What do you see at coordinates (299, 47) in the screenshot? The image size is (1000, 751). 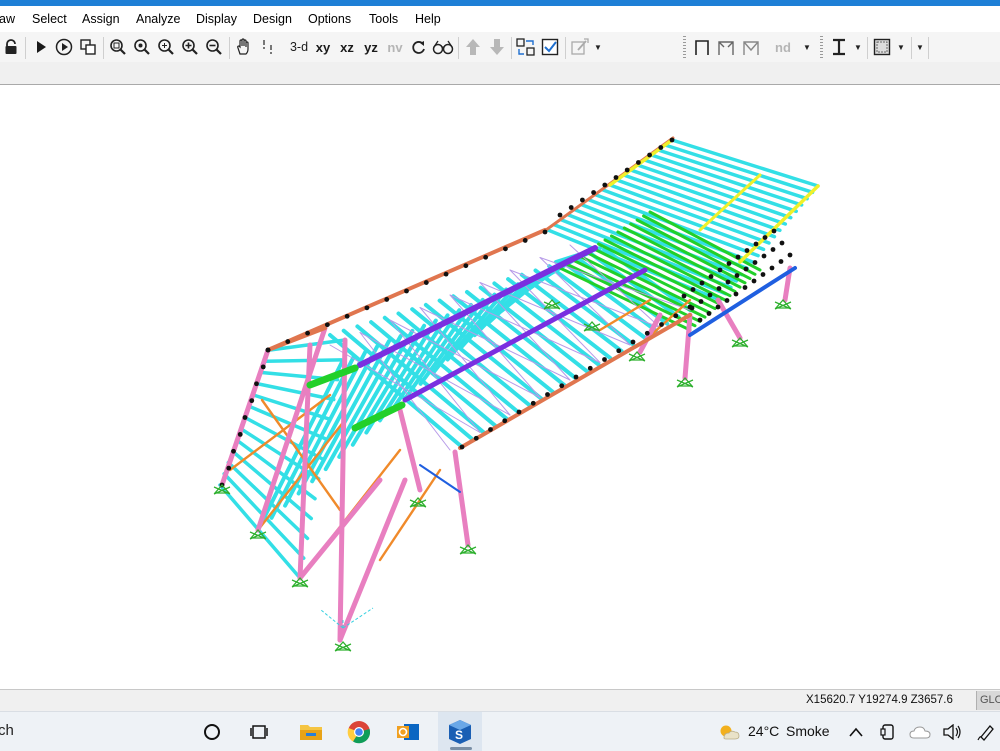 I see `view-3d-button: 3-d` at bounding box center [299, 47].